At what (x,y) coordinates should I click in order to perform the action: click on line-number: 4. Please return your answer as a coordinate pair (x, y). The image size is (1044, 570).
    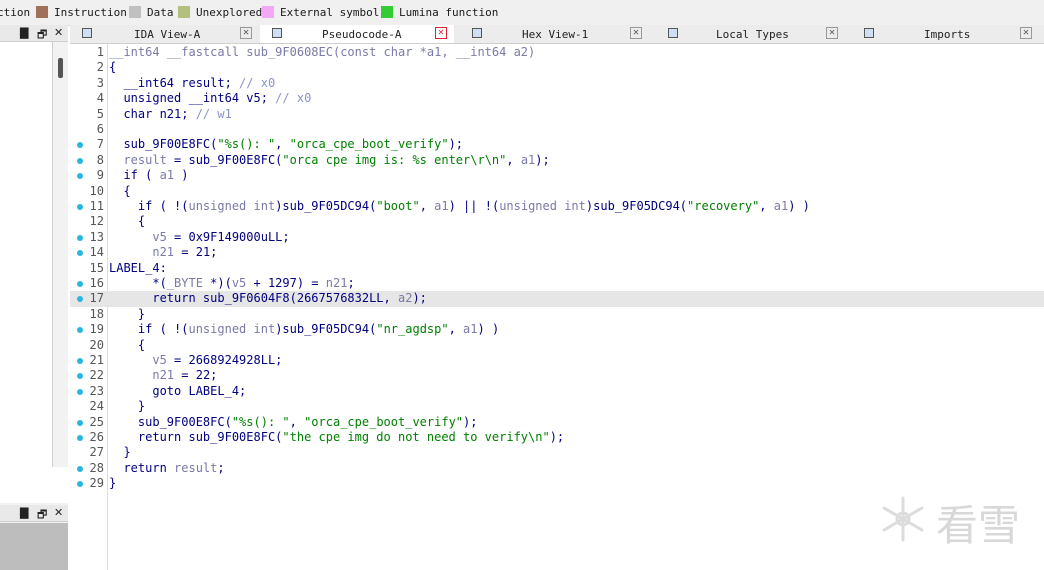
    Looking at the image, I should click on (100, 98).